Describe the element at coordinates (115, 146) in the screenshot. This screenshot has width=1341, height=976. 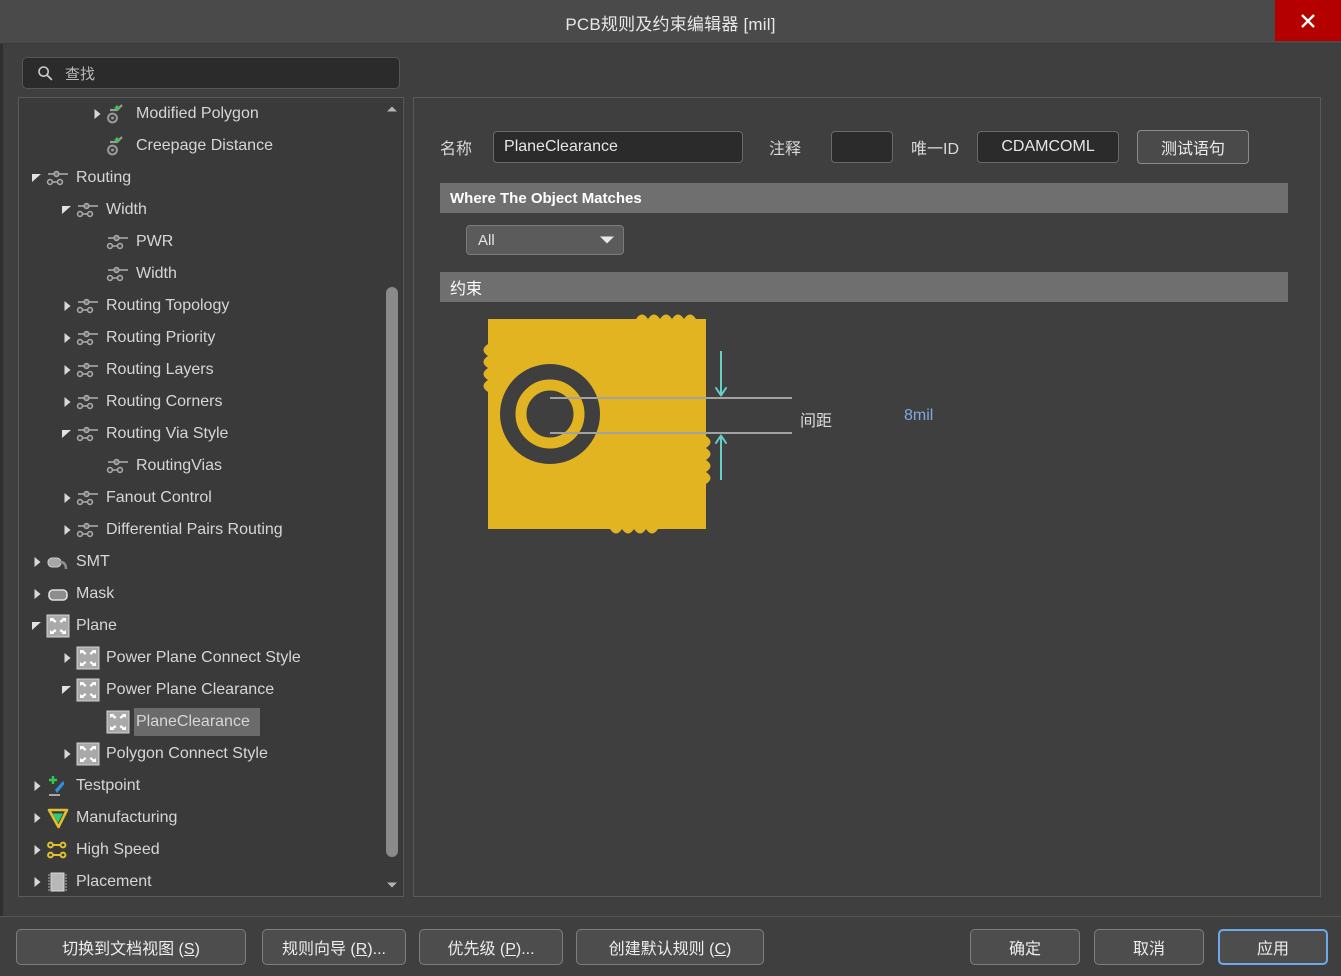
I see `clearance-icon` at that location.